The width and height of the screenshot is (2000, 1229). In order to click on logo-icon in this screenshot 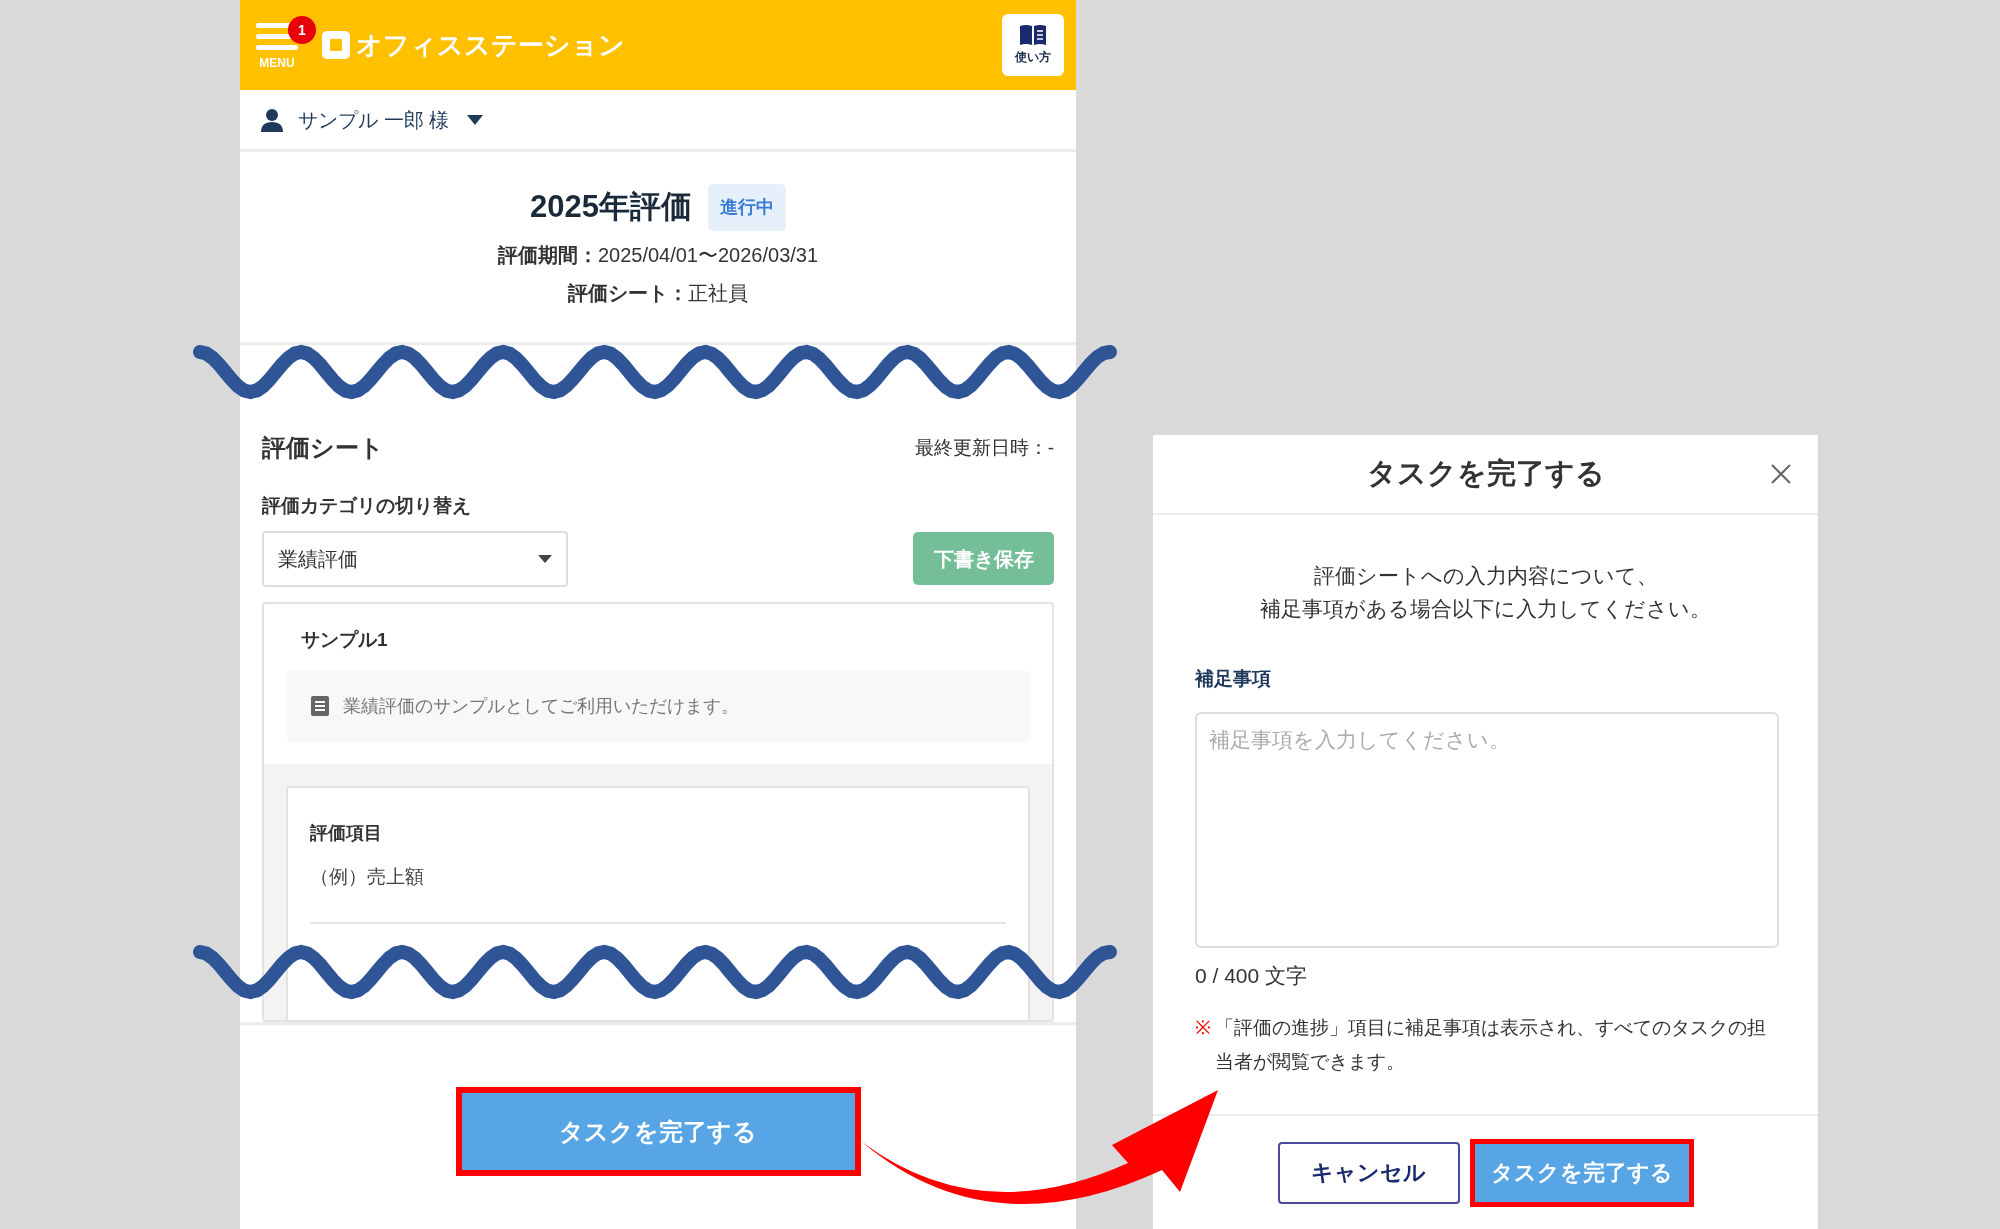, I will do `click(336, 45)`.